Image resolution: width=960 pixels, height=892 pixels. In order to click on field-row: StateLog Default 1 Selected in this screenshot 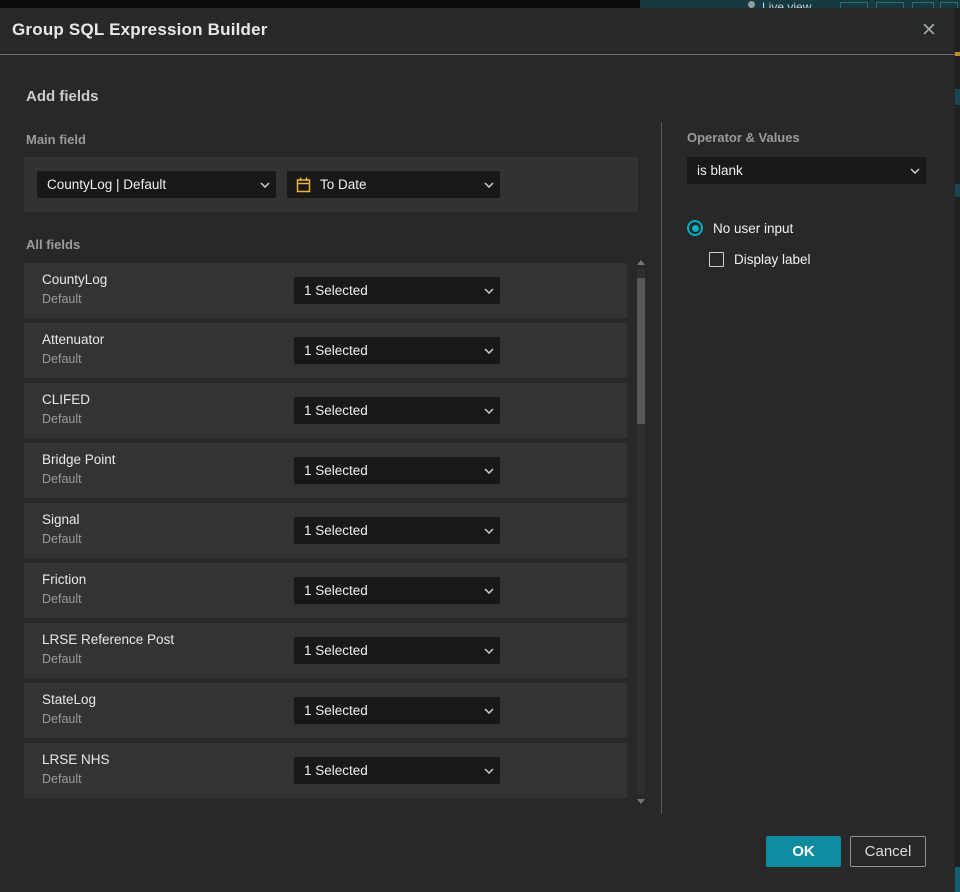, I will do `click(325, 710)`.